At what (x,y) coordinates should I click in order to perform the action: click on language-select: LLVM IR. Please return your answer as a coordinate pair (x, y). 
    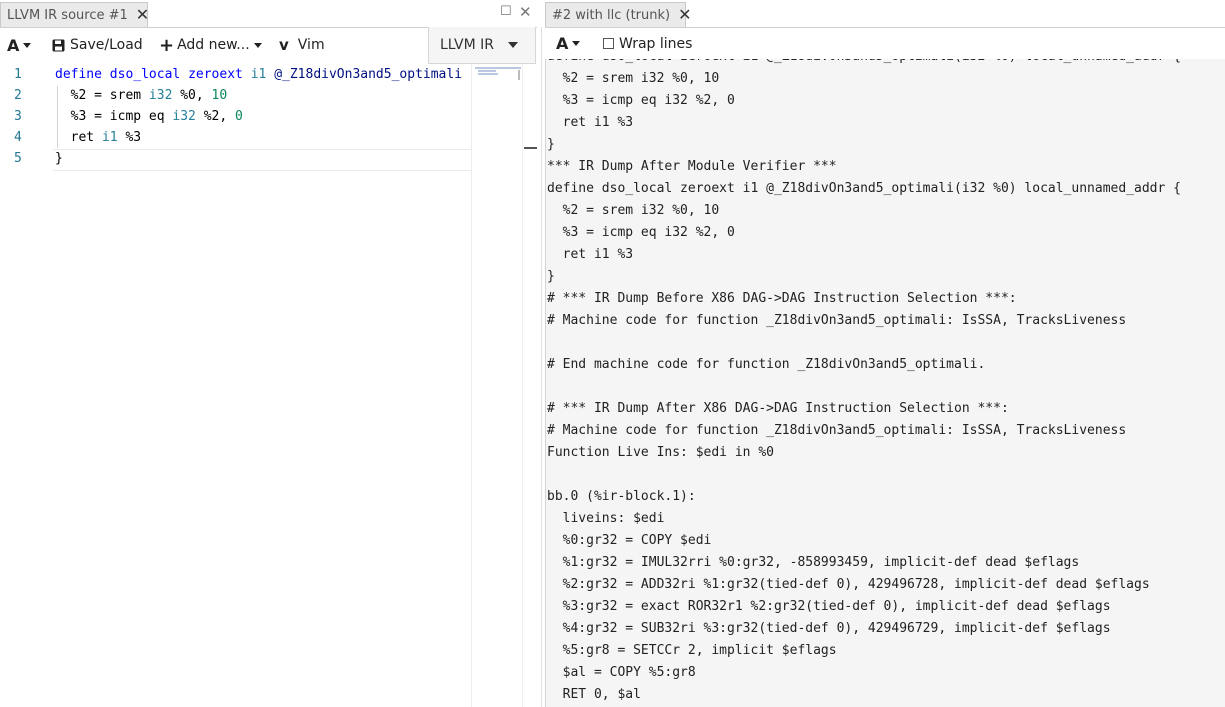
    Looking at the image, I should click on (482, 45).